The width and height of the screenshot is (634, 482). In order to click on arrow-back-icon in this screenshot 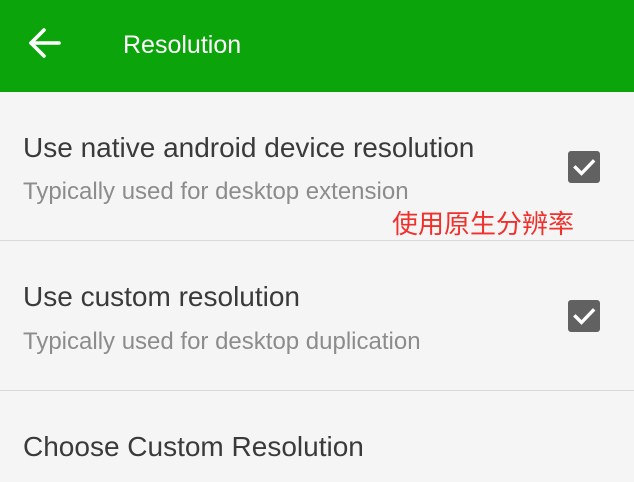, I will do `click(45, 43)`.